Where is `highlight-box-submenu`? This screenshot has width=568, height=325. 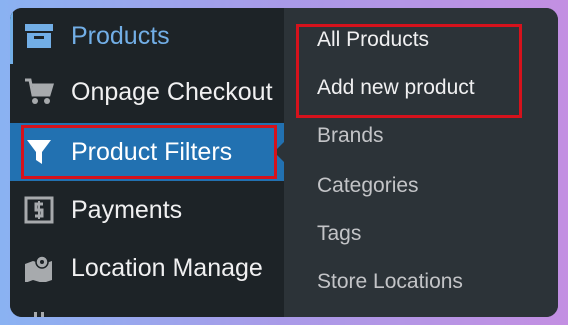 highlight-box-submenu is located at coordinates (409, 71).